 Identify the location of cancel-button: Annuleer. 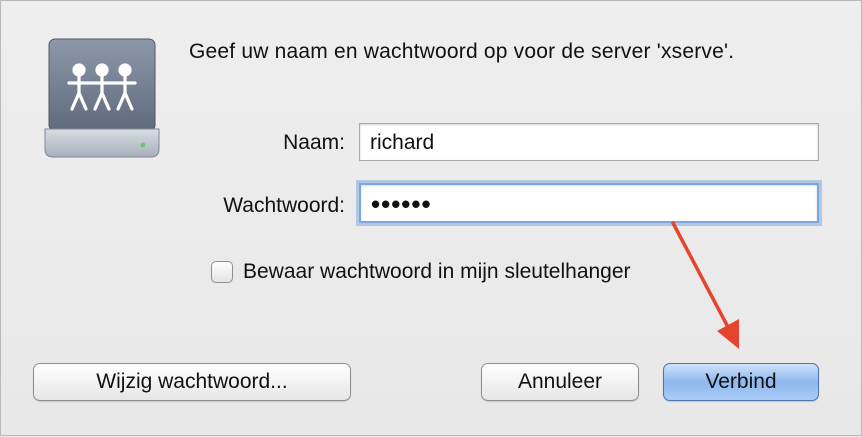
(560, 382).